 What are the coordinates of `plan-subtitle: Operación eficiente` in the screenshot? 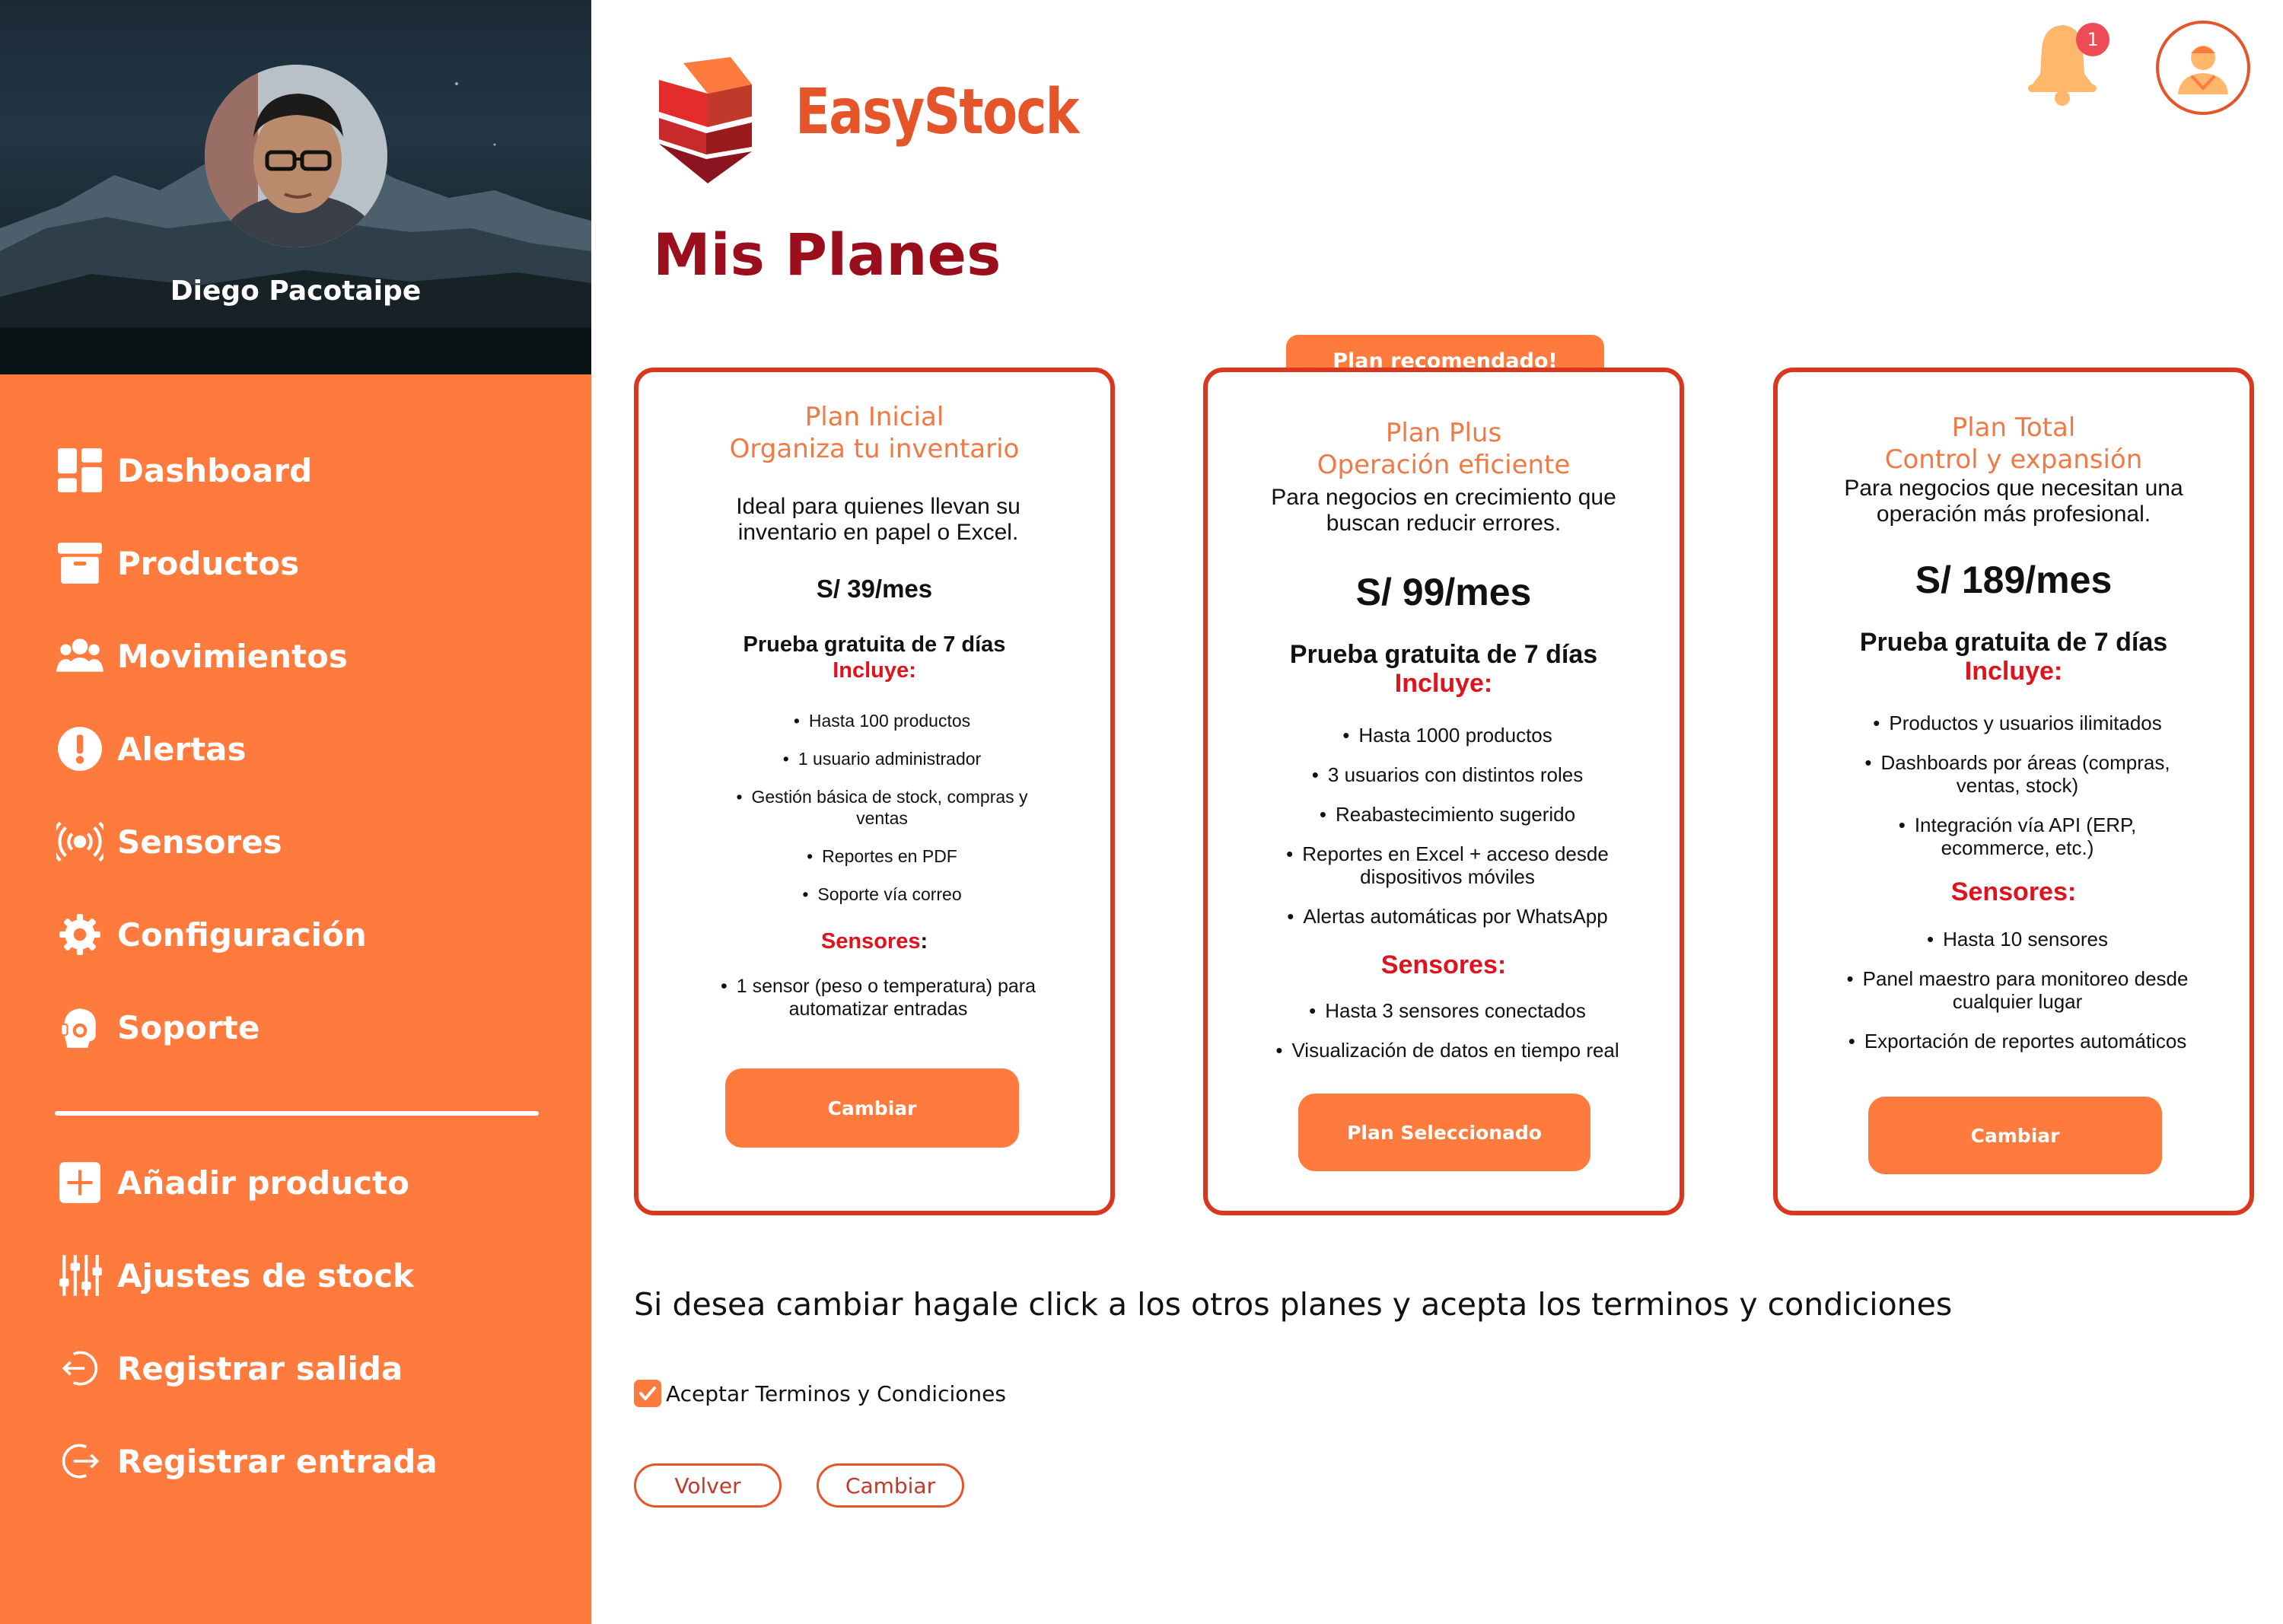 It's located at (1444, 465).